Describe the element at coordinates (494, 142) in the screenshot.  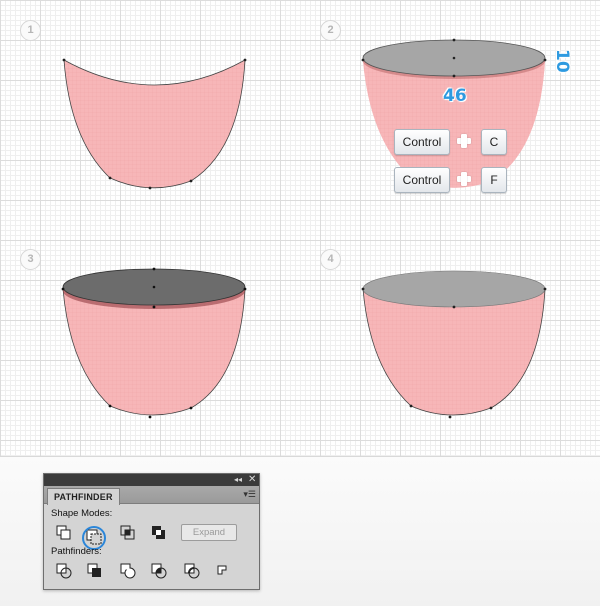
I see `key-c: C` at that location.